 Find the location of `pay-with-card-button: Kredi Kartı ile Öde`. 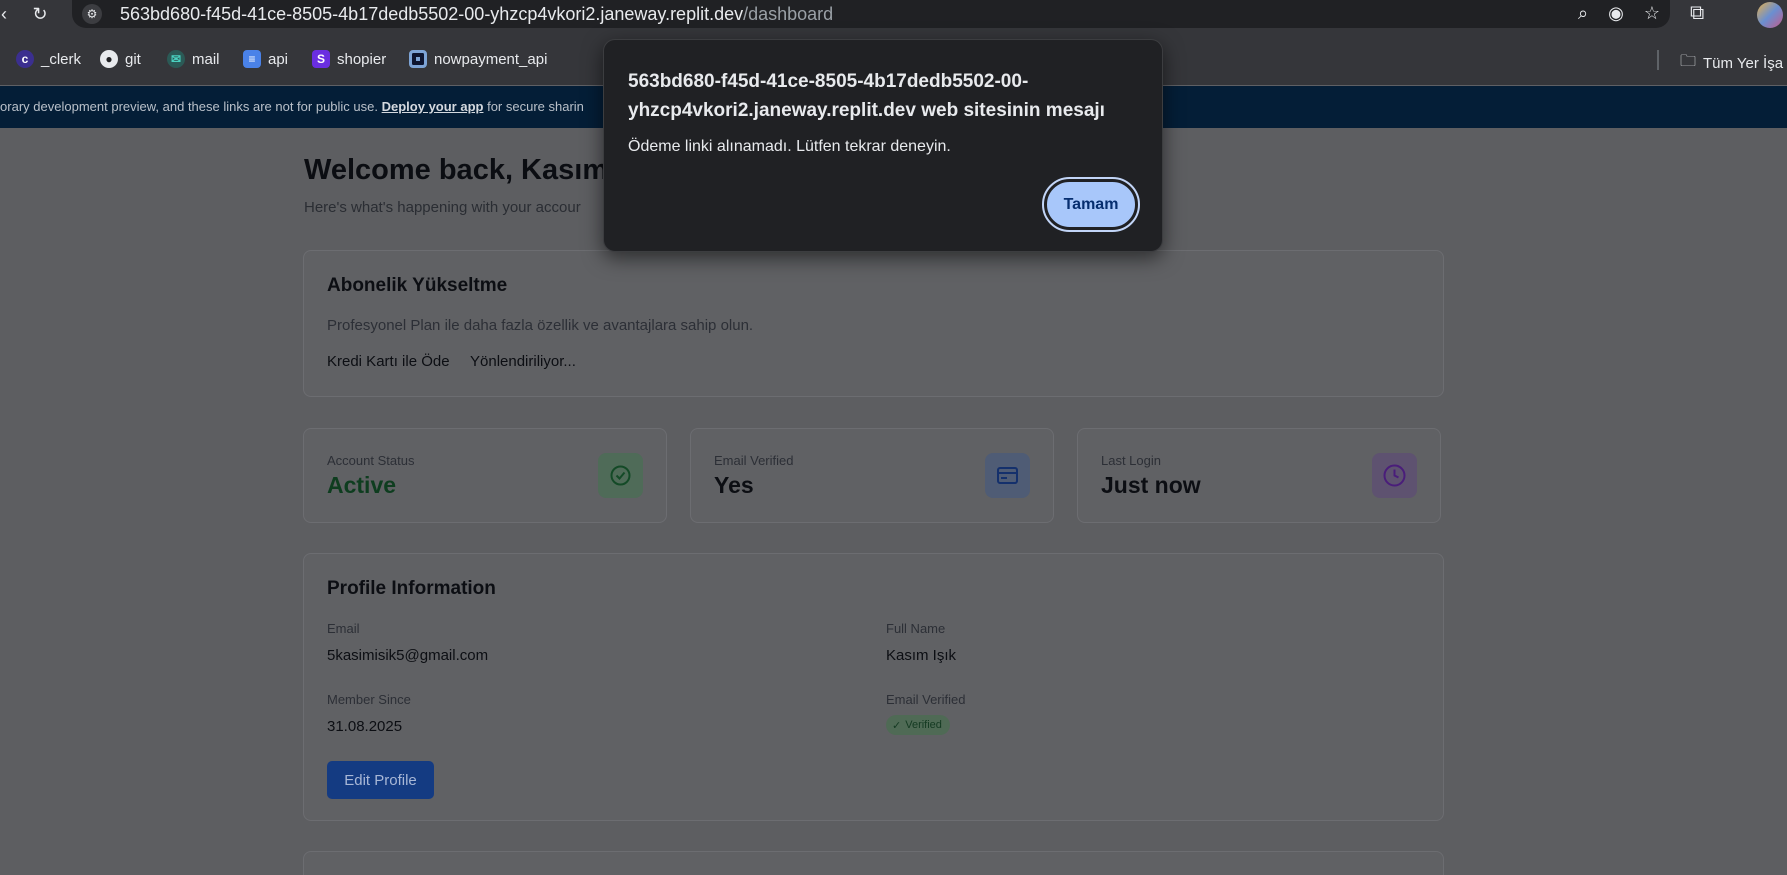

pay-with-card-button: Kredi Kartı ile Öde is located at coordinates (388, 361).